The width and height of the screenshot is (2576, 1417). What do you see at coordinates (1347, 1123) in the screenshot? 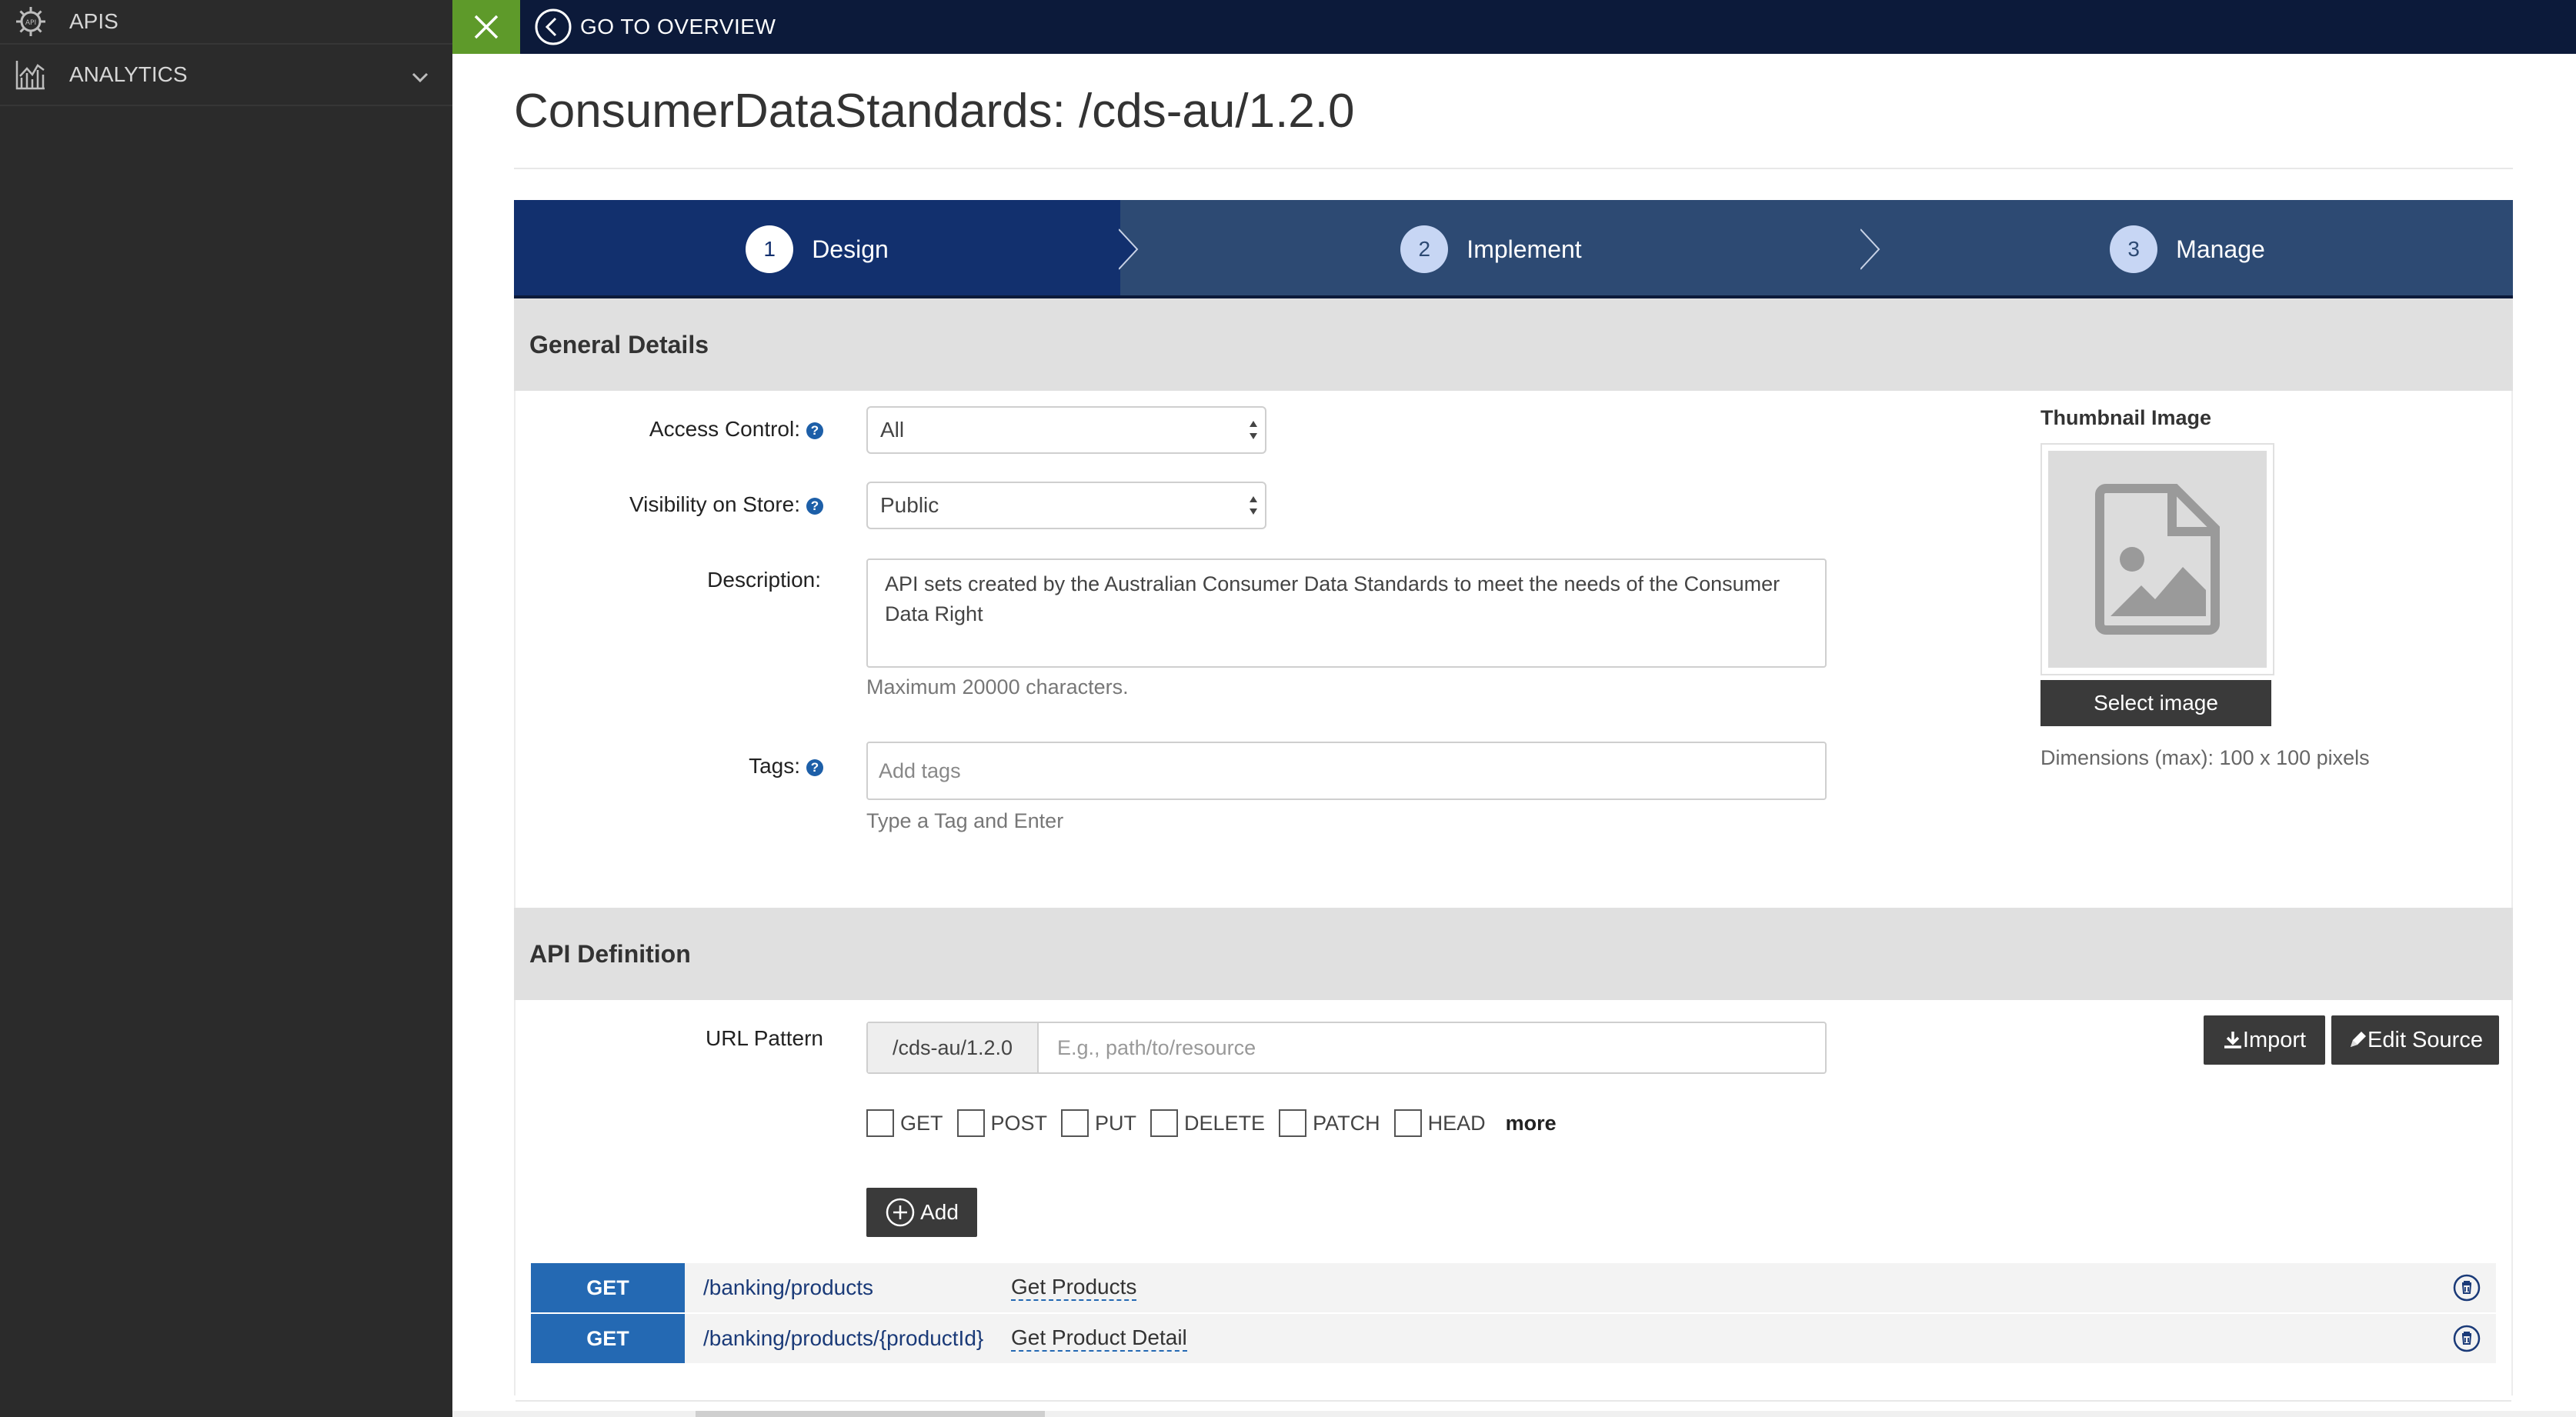
I see `method-label: PATCH` at bounding box center [1347, 1123].